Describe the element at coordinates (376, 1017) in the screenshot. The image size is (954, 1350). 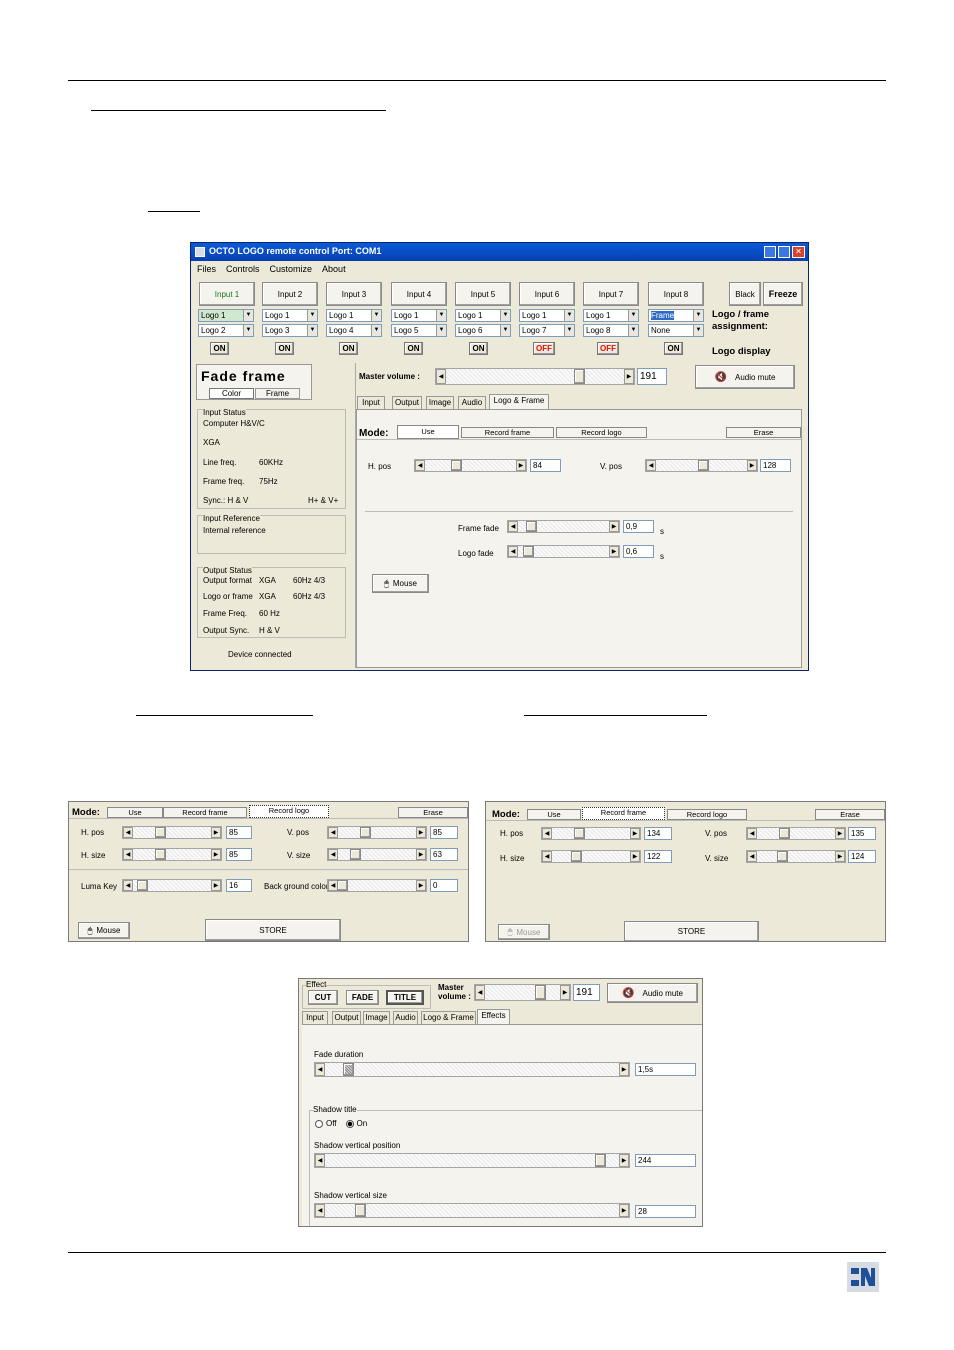
I see `tab-image: Image` at that location.